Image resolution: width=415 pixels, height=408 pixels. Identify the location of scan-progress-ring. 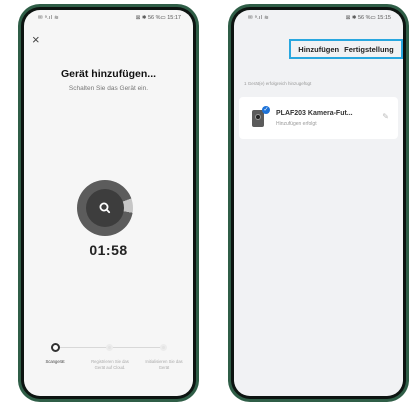
(105, 208).